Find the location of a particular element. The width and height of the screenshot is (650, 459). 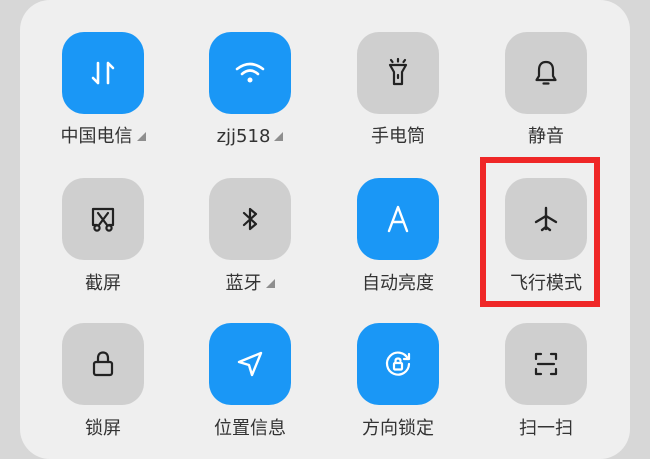

wifi-icon is located at coordinates (250, 72).